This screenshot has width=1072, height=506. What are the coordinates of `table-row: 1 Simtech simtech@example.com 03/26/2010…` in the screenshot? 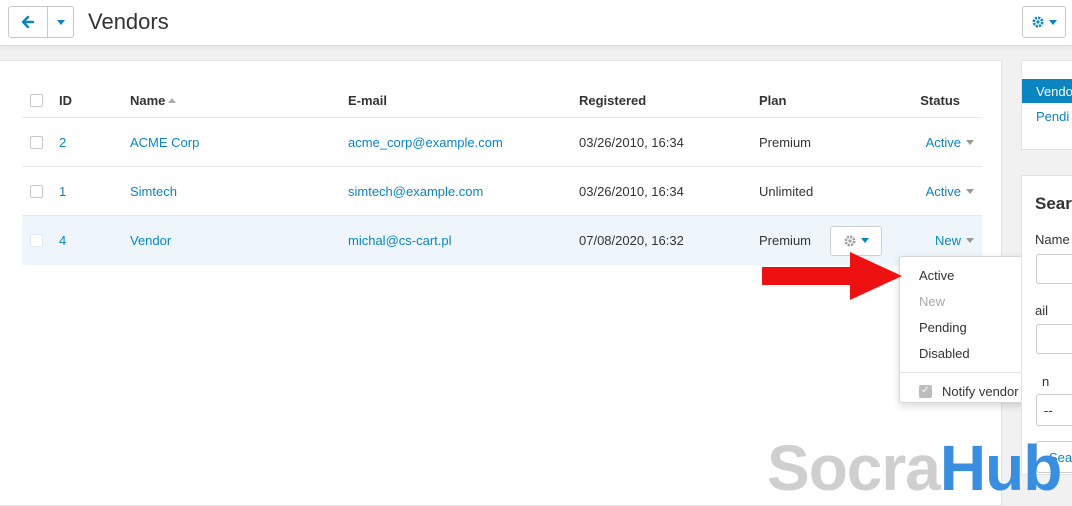 It's located at (502, 191).